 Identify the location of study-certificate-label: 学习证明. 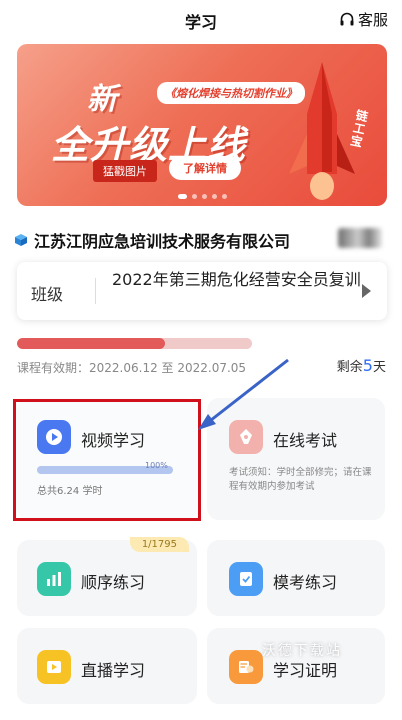
(305, 670).